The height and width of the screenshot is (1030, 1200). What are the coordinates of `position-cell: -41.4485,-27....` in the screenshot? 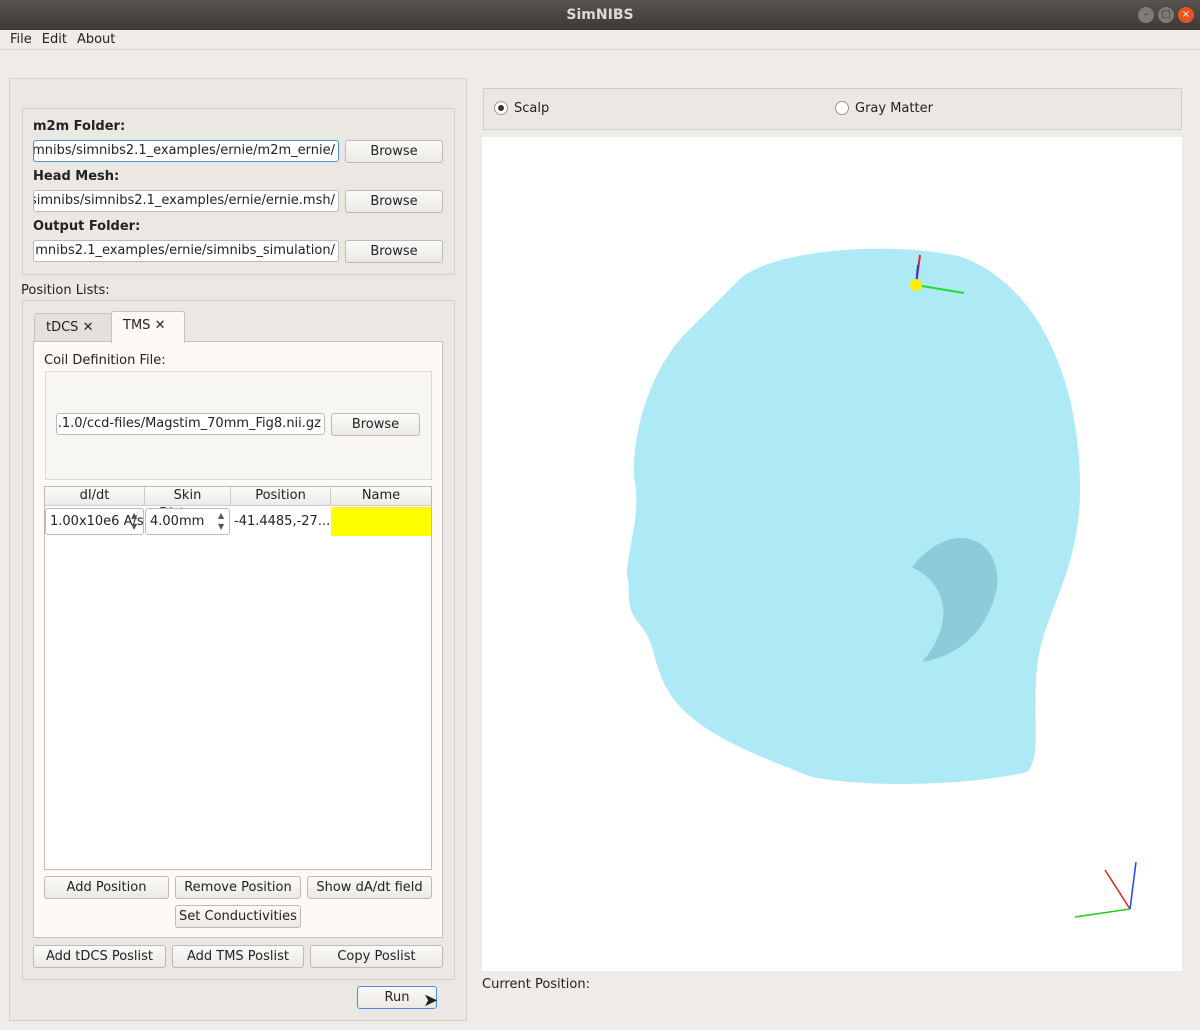 It's located at (284, 521).